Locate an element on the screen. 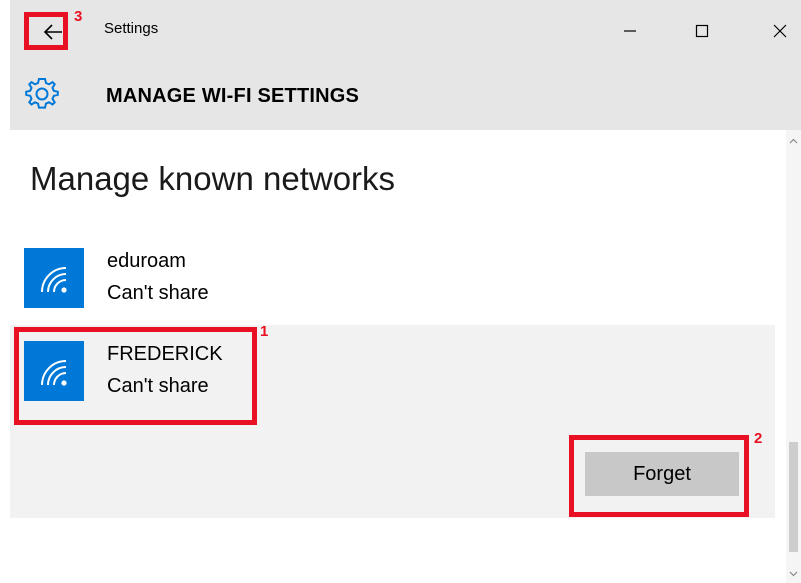 This screenshot has width=801, height=583. network-item-eduroam: eduroam Can't share is located at coordinates (392, 275).